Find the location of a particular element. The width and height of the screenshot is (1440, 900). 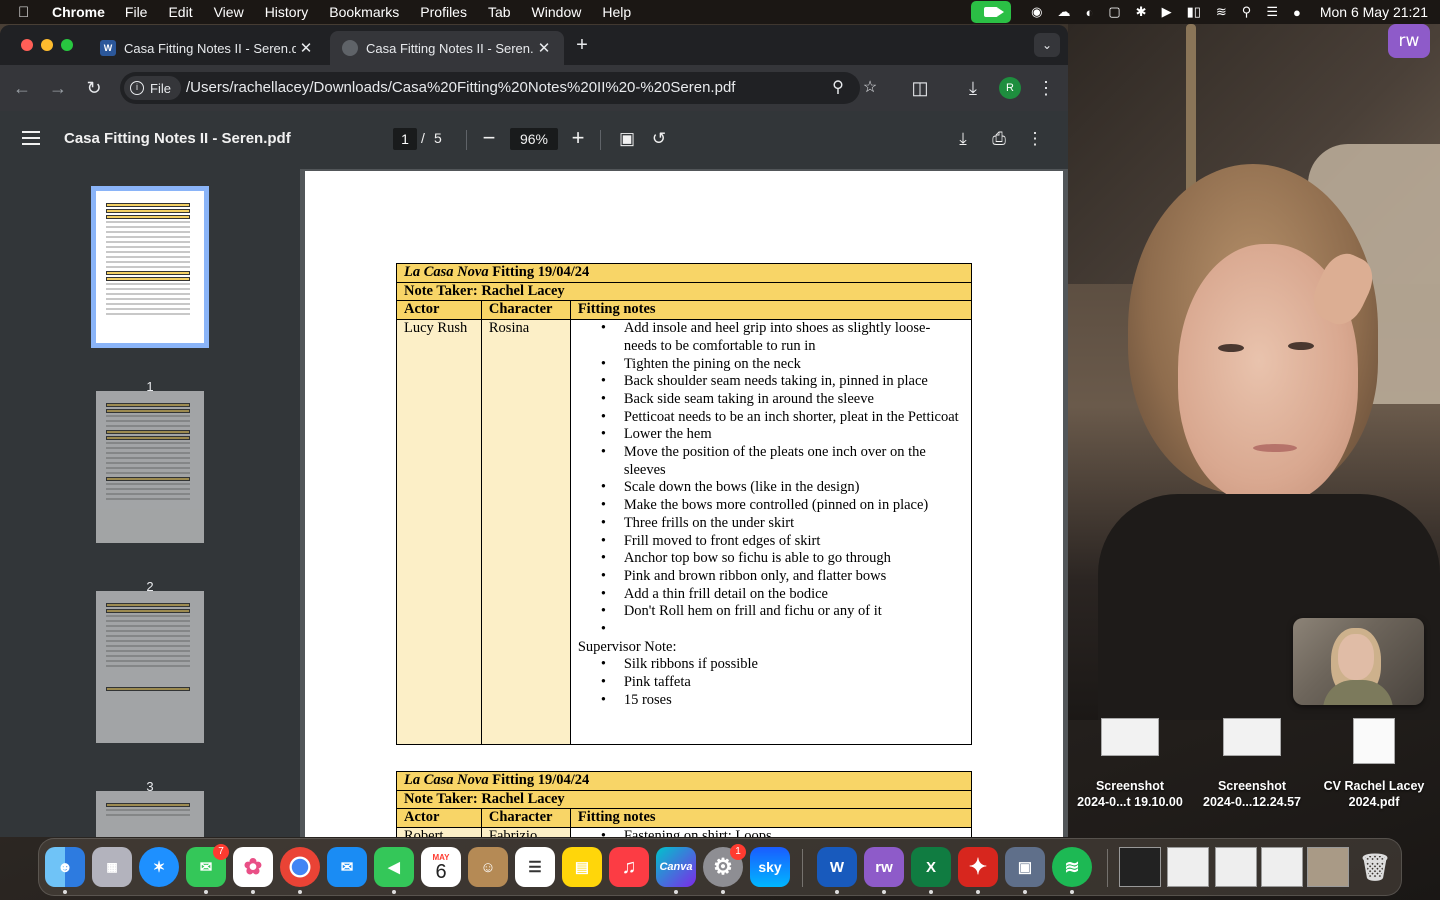

siri-icon: ● is located at coordinates (1297, 12).